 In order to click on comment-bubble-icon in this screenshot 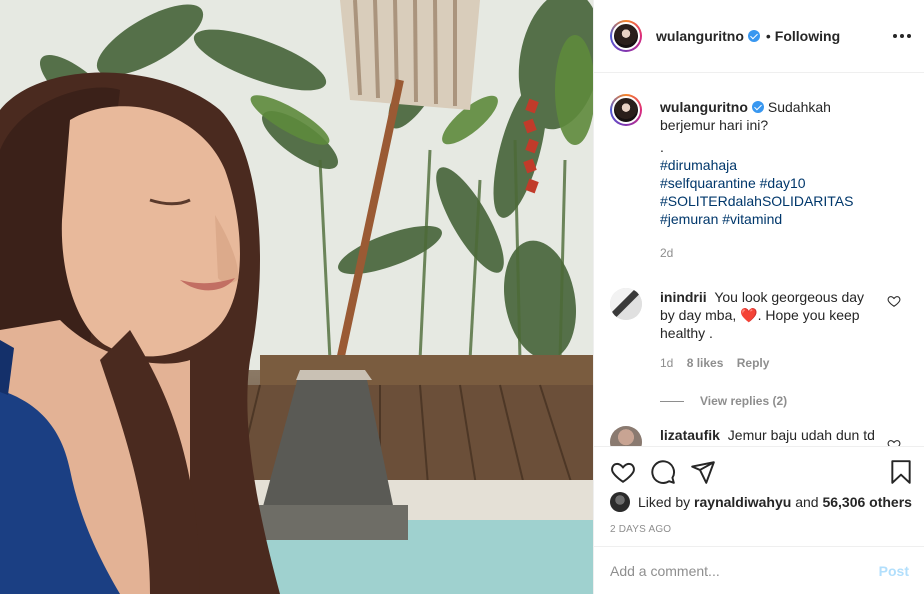, I will do `click(663, 472)`.